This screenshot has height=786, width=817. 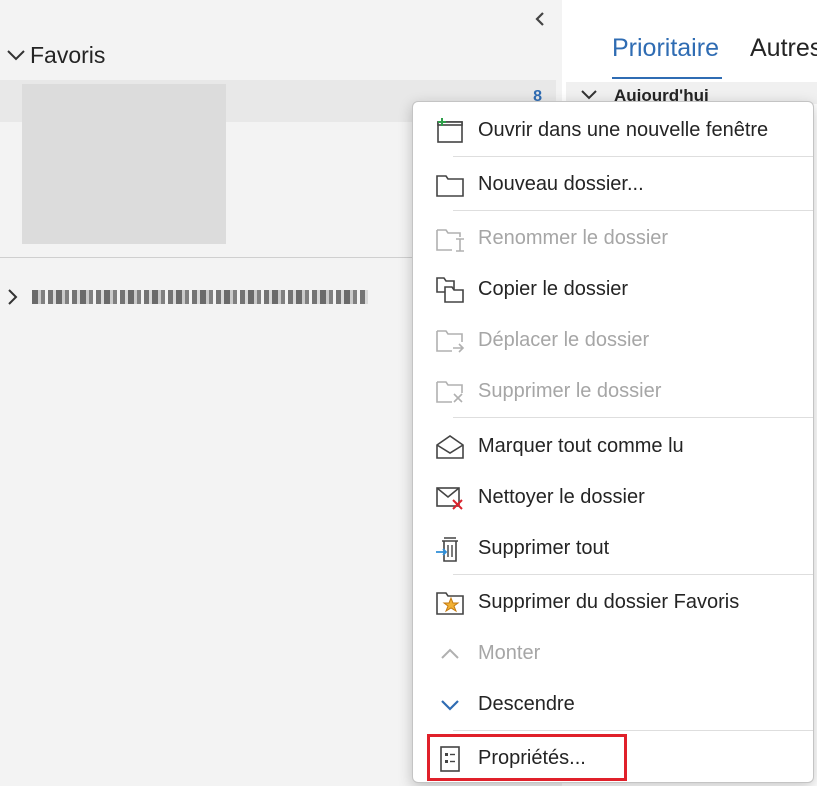 I want to click on clean-folder-icon, so click(x=450, y=498).